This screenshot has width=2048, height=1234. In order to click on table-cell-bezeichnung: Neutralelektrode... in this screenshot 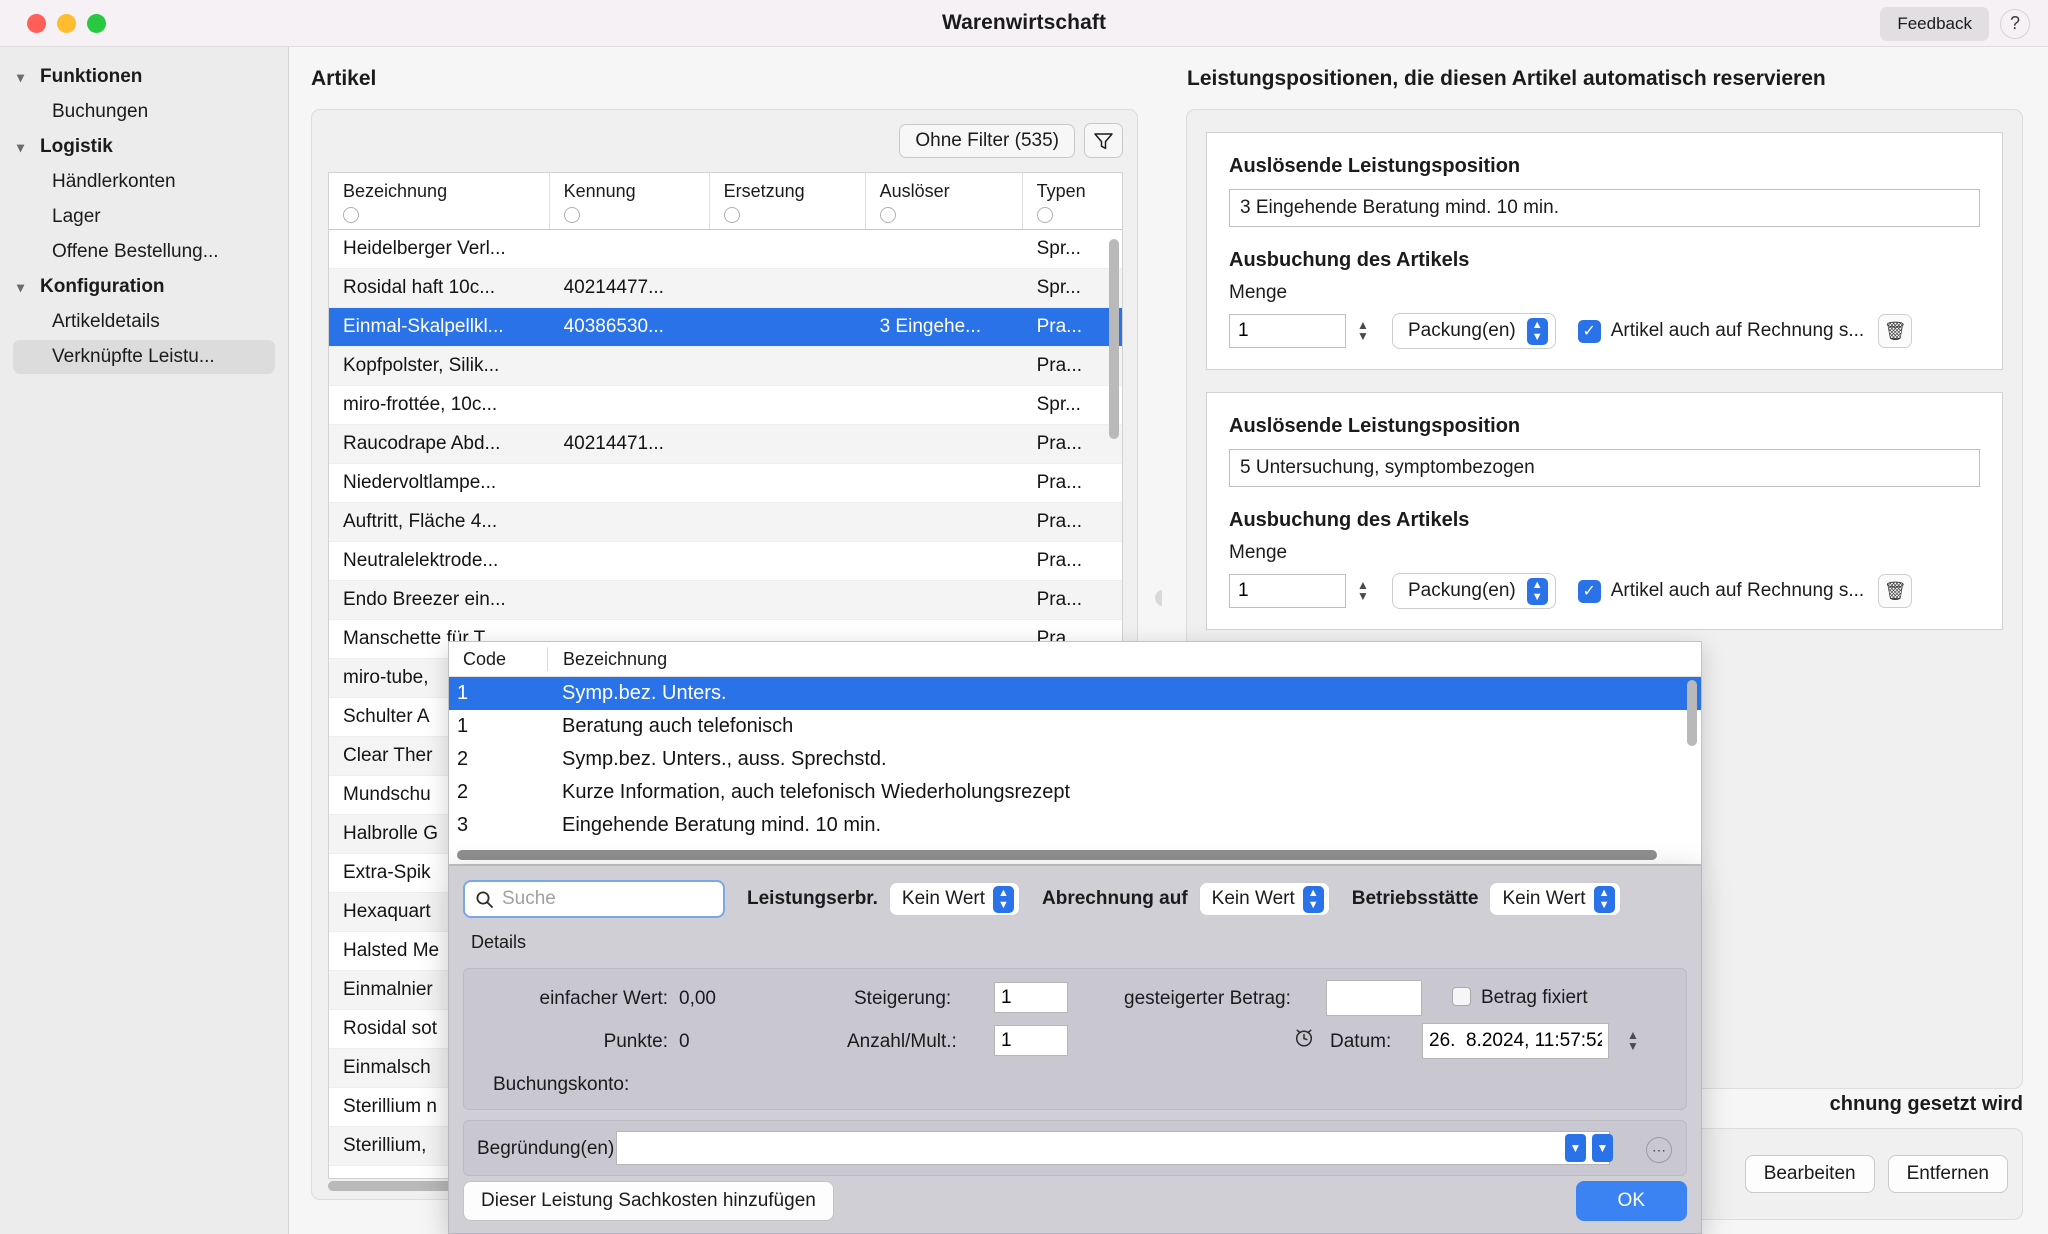, I will do `click(421, 560)`.